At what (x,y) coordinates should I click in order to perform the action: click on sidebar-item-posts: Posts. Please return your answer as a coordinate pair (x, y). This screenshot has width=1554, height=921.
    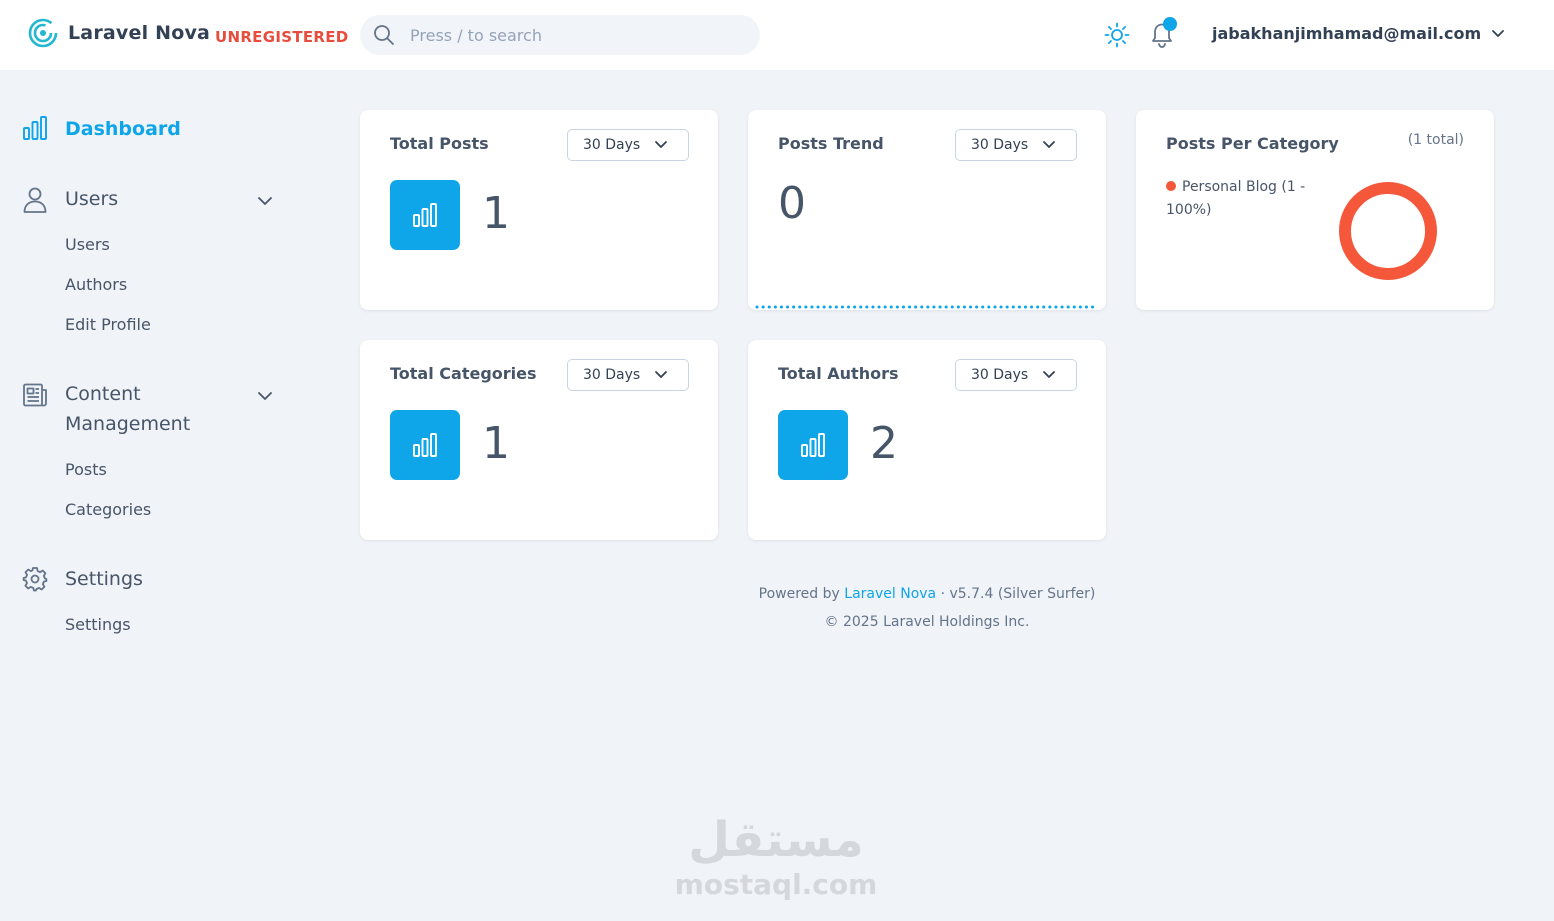
    Looking at the image, I should click on (86, 469).